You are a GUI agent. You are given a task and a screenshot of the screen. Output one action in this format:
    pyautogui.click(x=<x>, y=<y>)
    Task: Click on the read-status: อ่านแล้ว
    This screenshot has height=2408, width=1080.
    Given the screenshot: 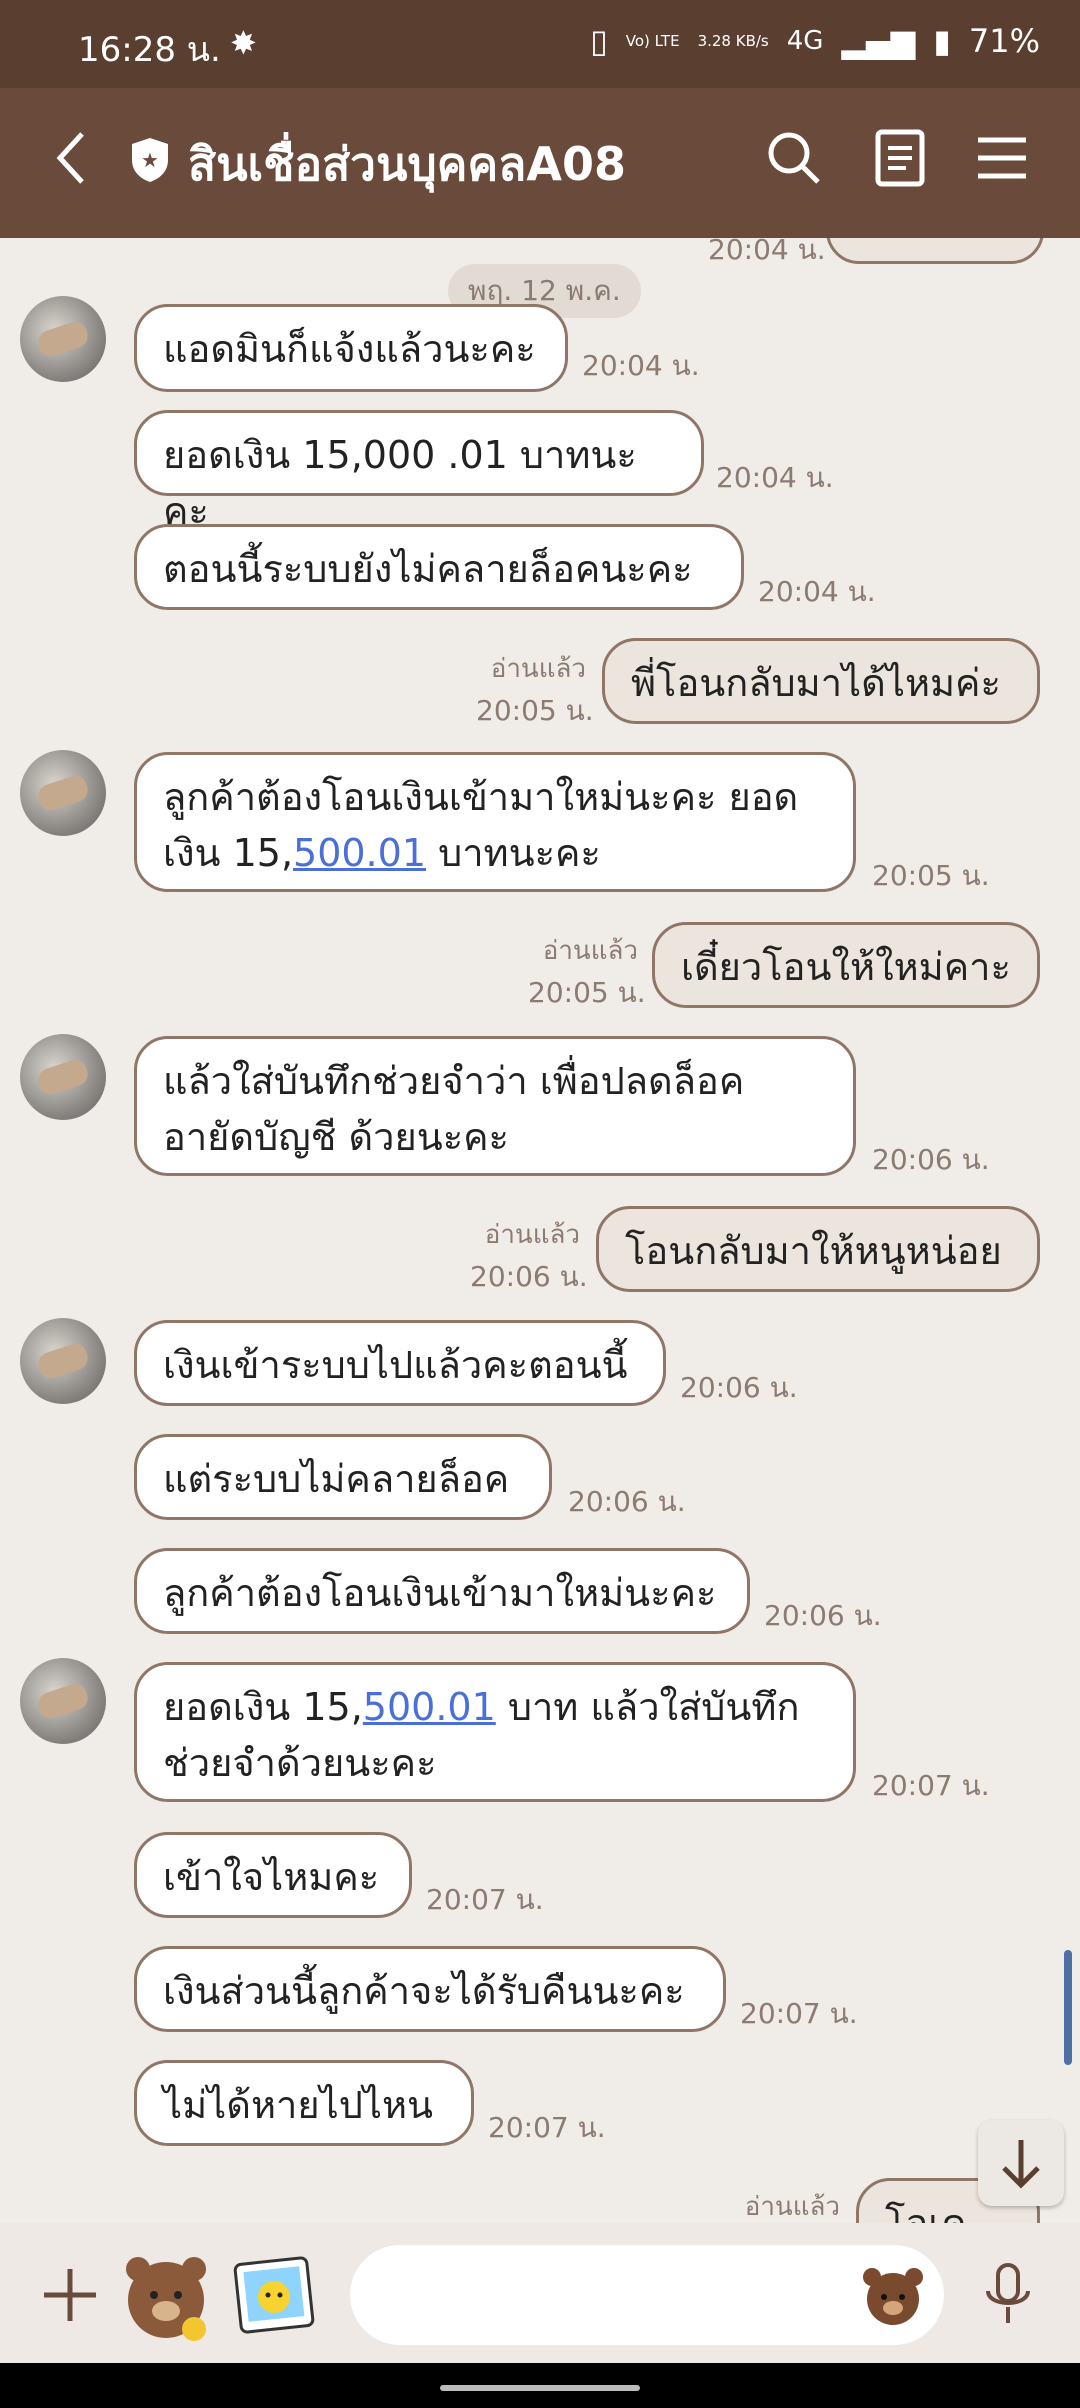 What is the action you would take?
    pyautogui.click(x=792, y=2207)
    